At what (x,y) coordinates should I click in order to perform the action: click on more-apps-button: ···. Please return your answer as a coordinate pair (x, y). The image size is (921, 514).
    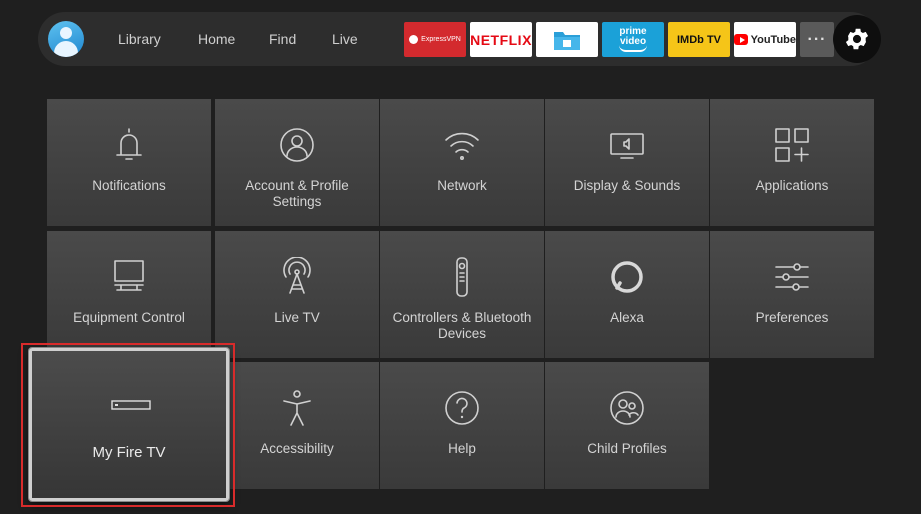
    Looking at the image, I should click on (817, 39).